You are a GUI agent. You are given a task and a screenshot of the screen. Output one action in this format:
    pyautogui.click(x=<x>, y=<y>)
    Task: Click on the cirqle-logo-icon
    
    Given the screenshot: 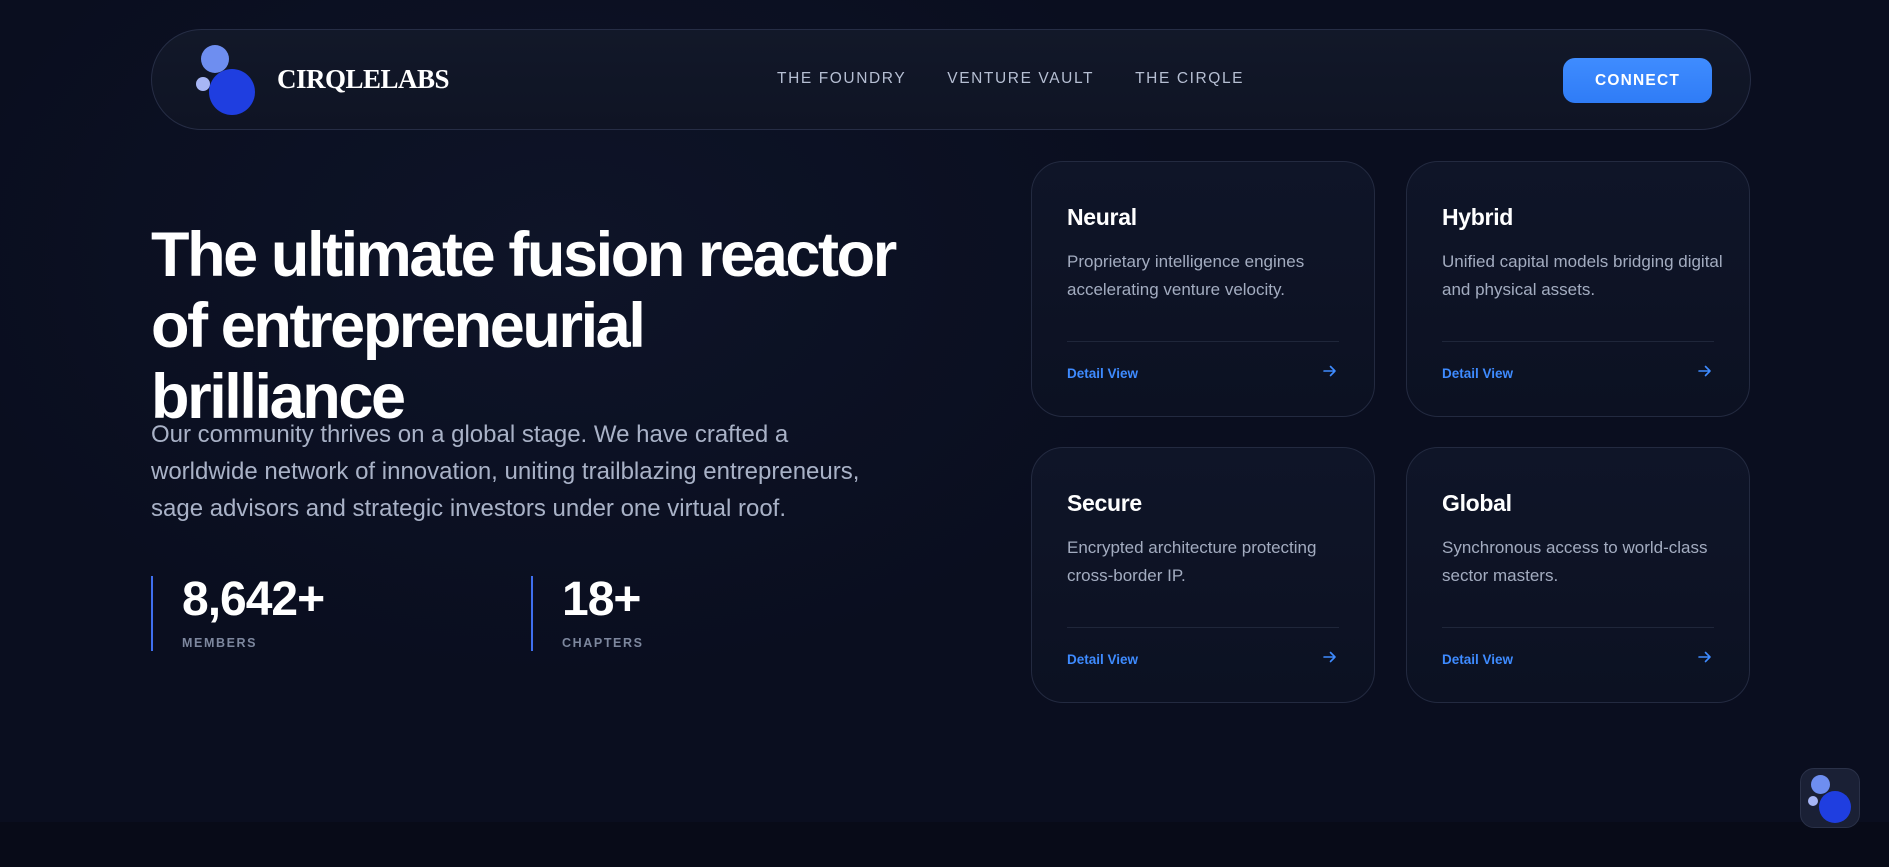 What is the action you would take?
    pyautogui.click(x=227, y=80)
    